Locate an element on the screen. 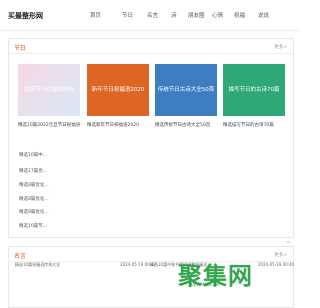  quote-row-date: 2024-05-19 00:40 is located at coordinates (276, 264).